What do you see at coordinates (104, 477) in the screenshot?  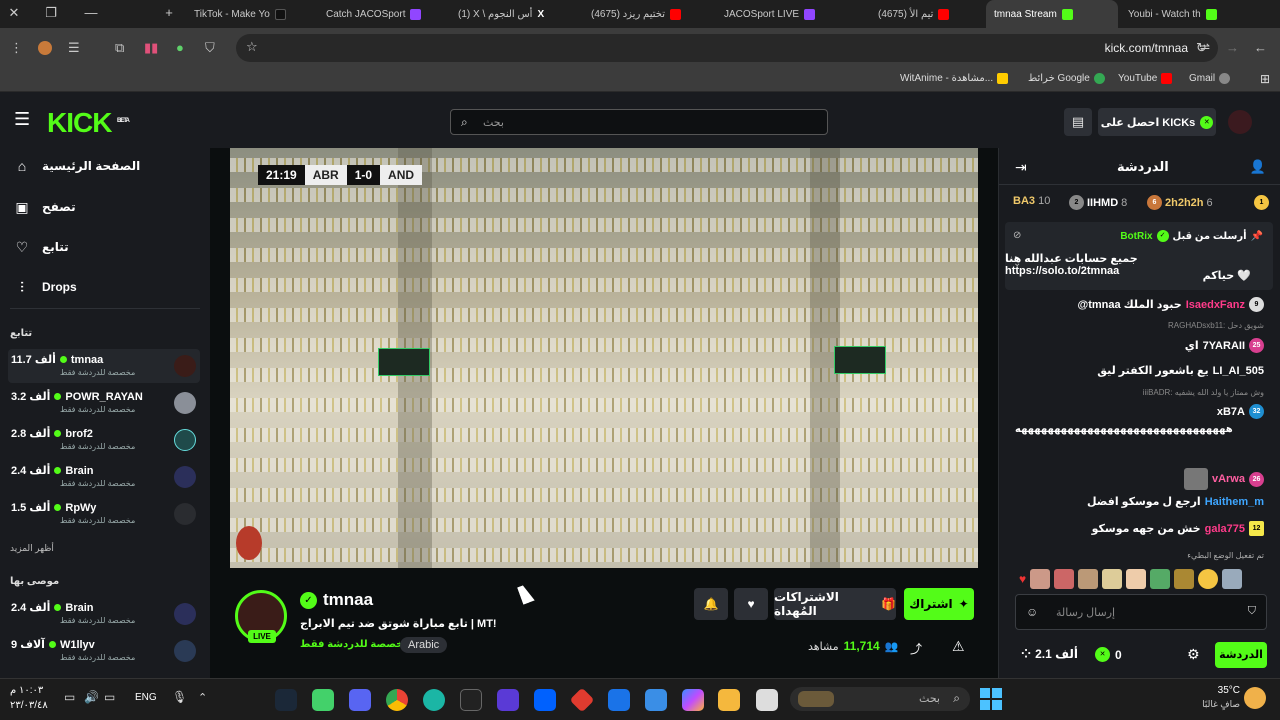 I see `sidebar-channel-brain: 2.4 ألف Brain مخصصة للدردشة فقط` at bounding box center [104, 477].